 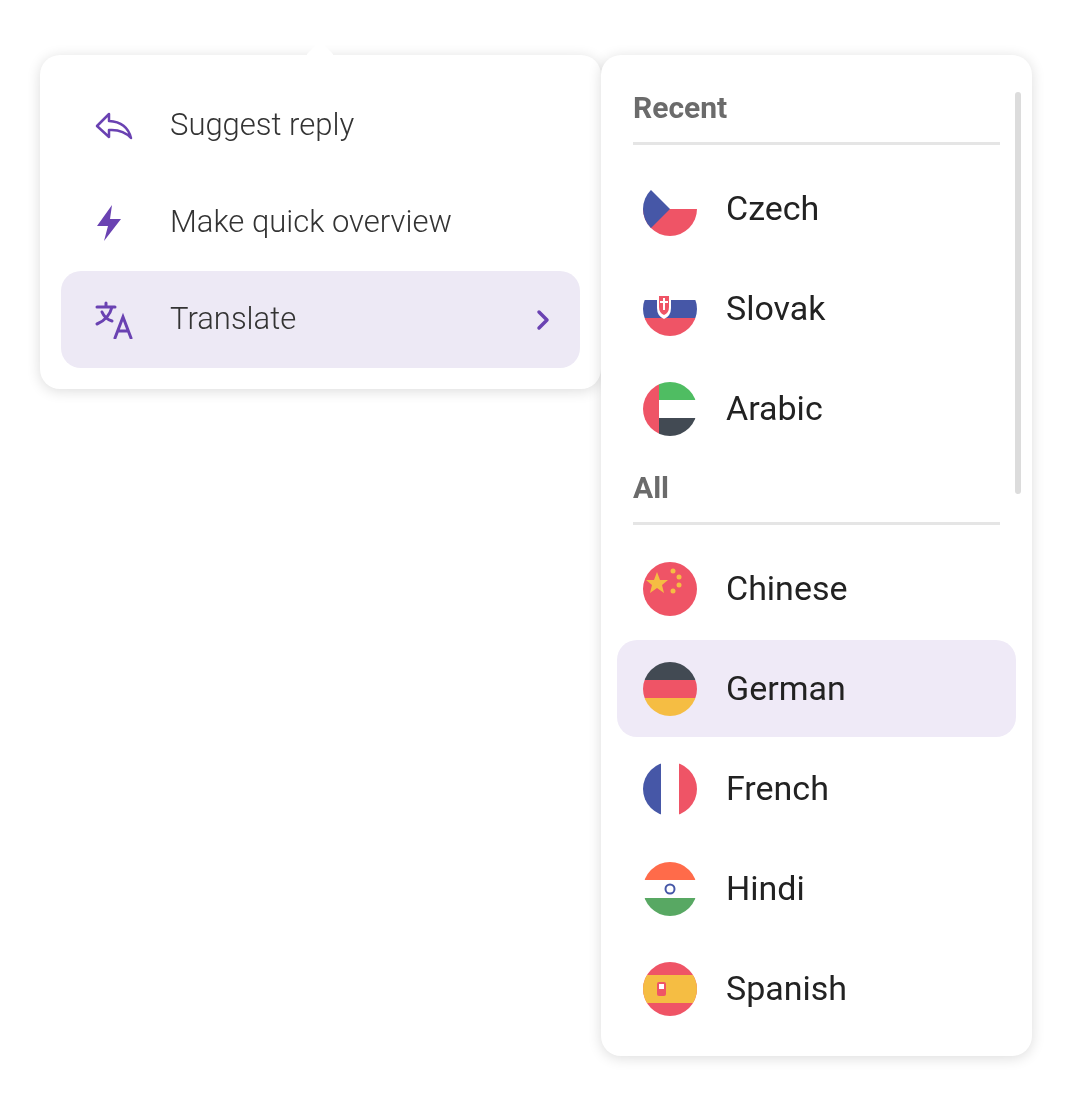 What do you see at coordinates (320, 319) in the screenshot?
I see `menu-item: Translate` at bounding box center [320, 319].